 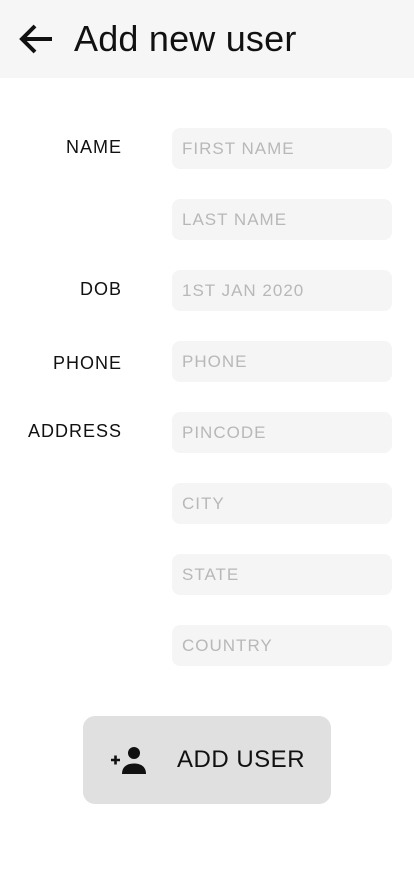 What do you see at coordinates (241, 759) in the screenshot?
I see `add-user-label: ADD USER` at bounding box center [241, 759].